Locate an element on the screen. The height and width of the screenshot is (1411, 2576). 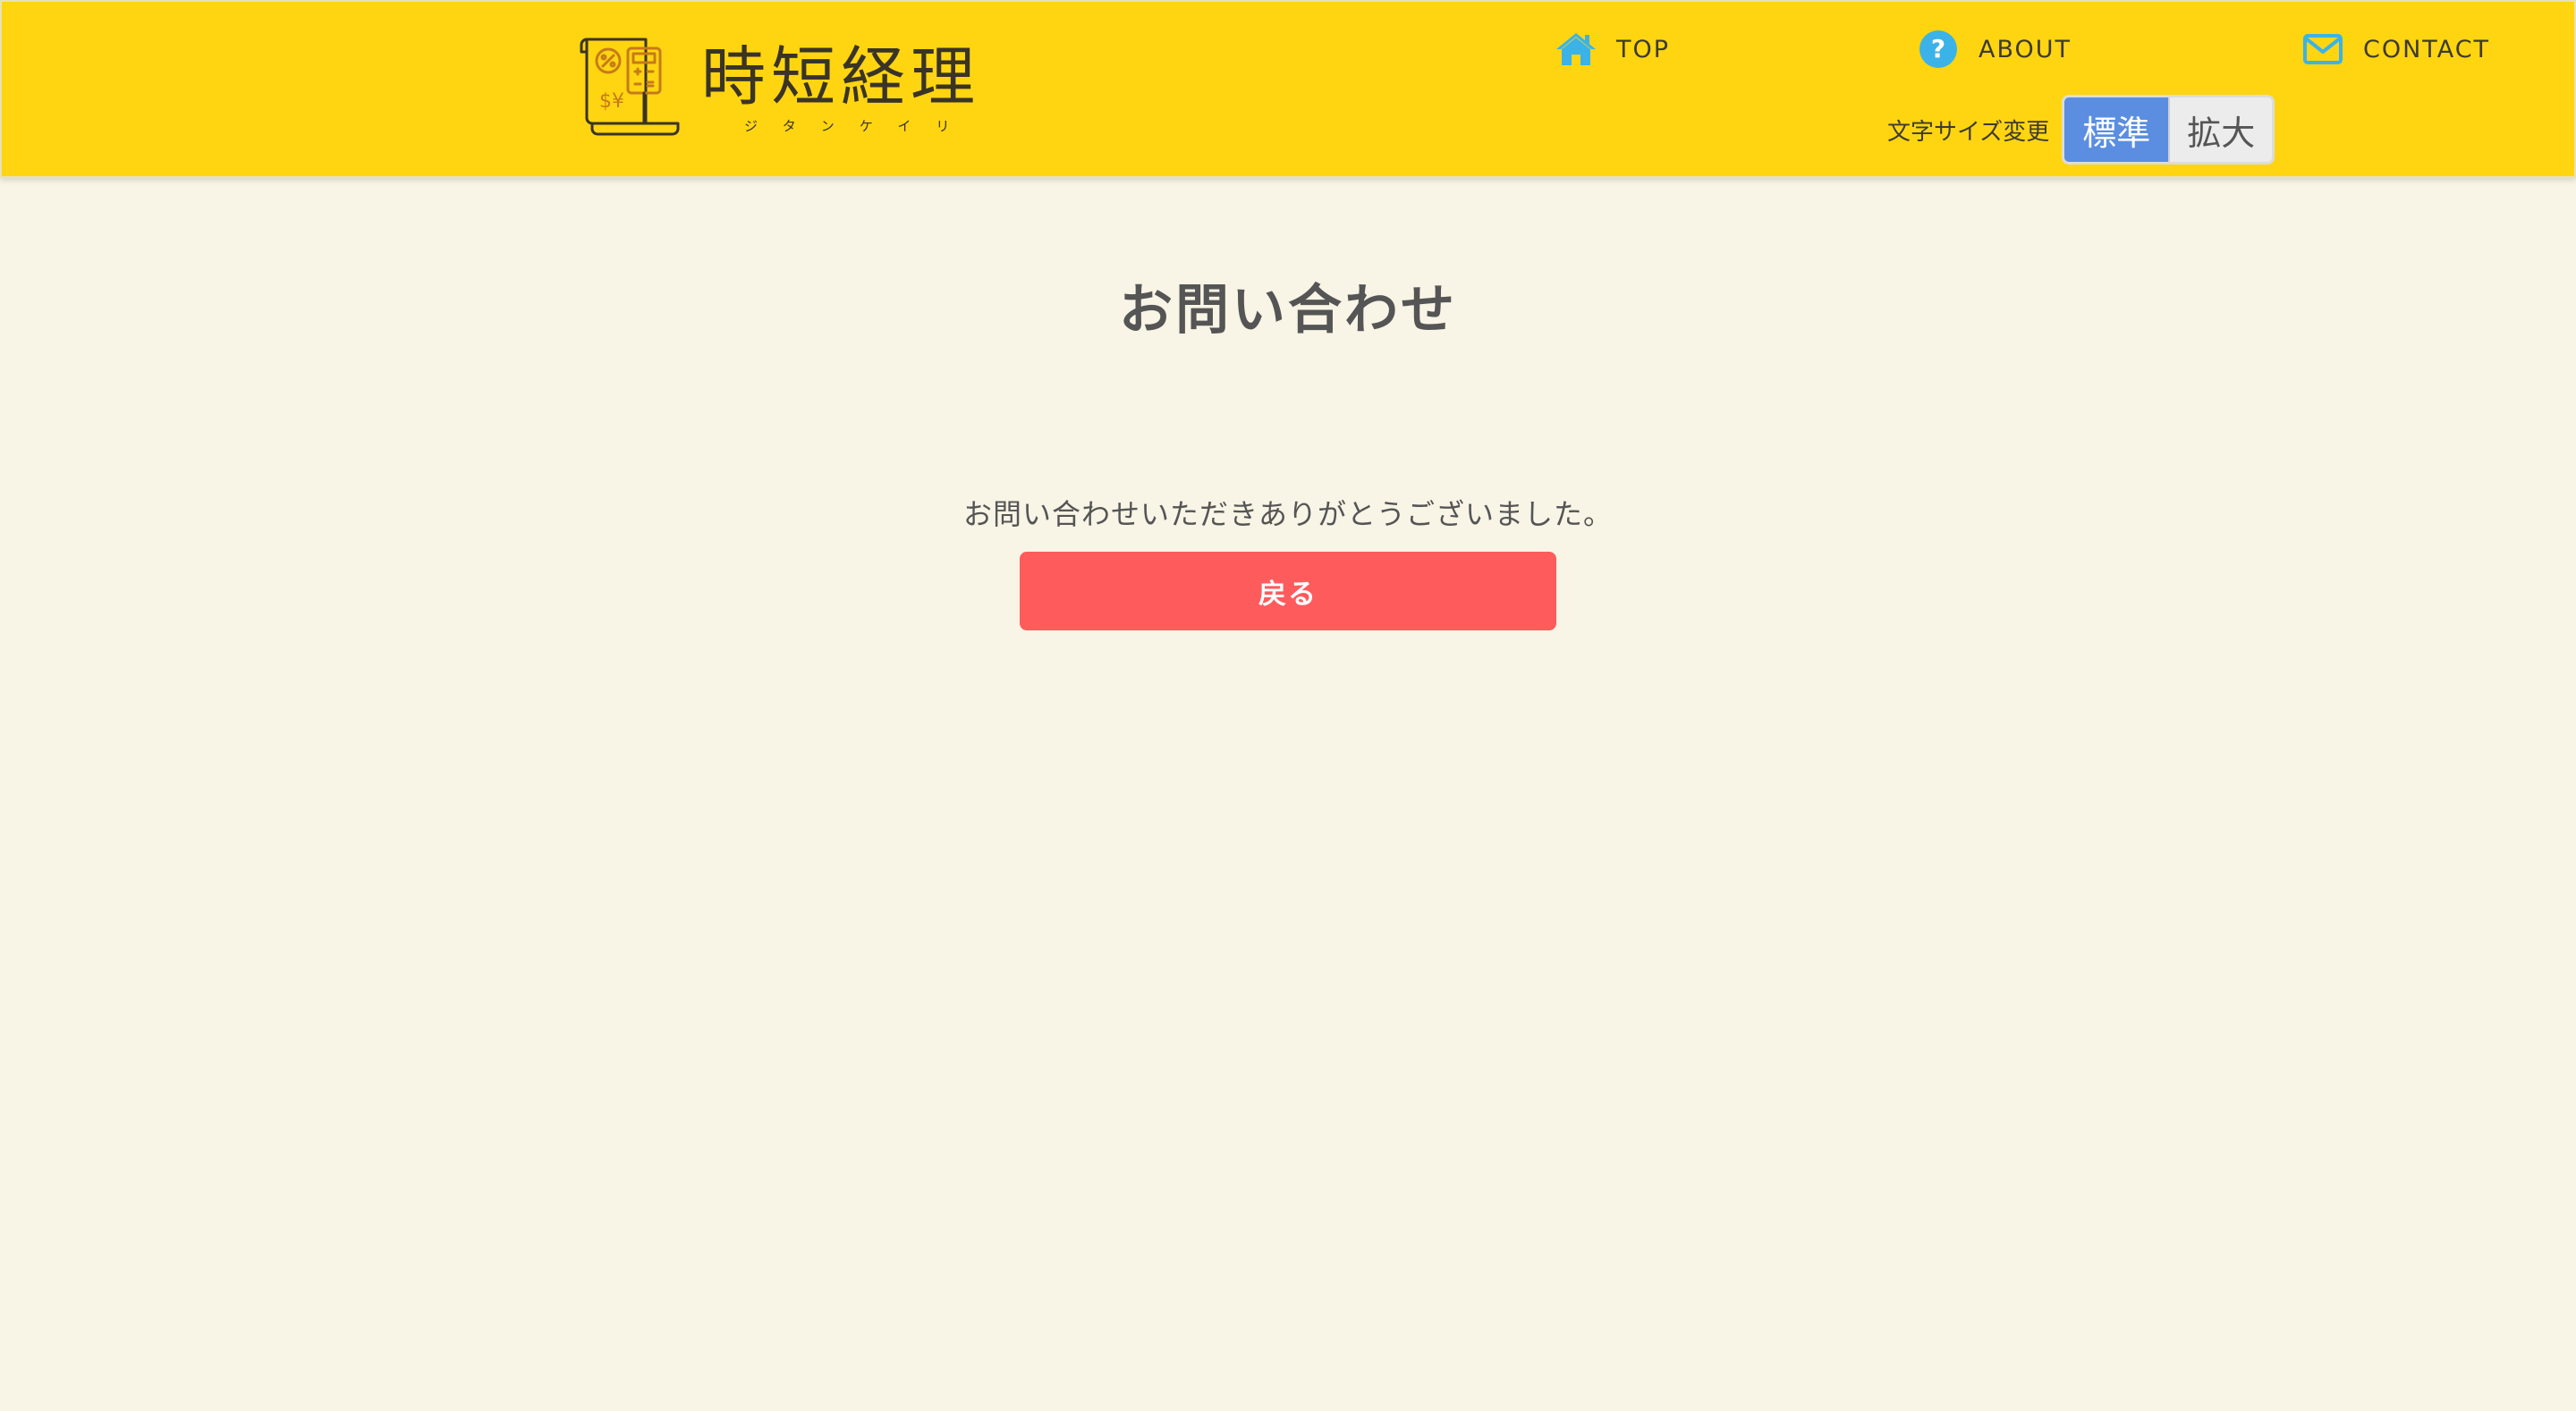
nav-contact-link: CONTACT is located at coordinates (2395, 49).